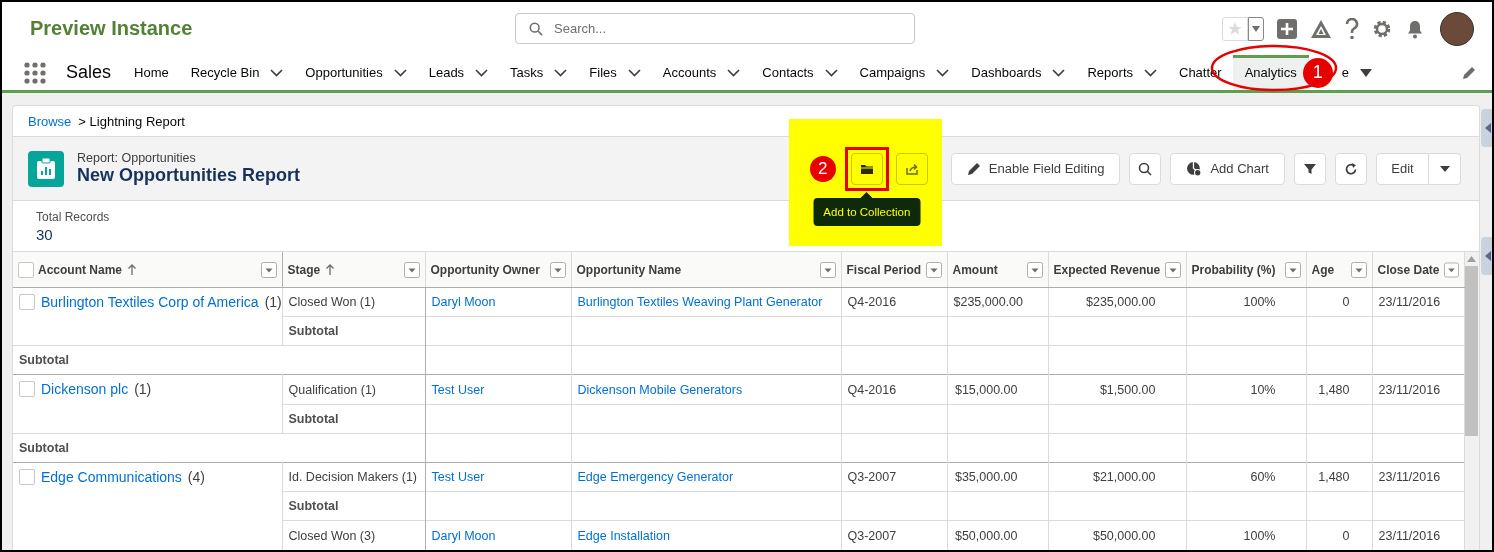 This screenshot has height=552, width=1494. Describe the element at coordinates (1035, 168) in the screenshot. I see `enable-field-editing-button: Enable Field Editing` at that location.